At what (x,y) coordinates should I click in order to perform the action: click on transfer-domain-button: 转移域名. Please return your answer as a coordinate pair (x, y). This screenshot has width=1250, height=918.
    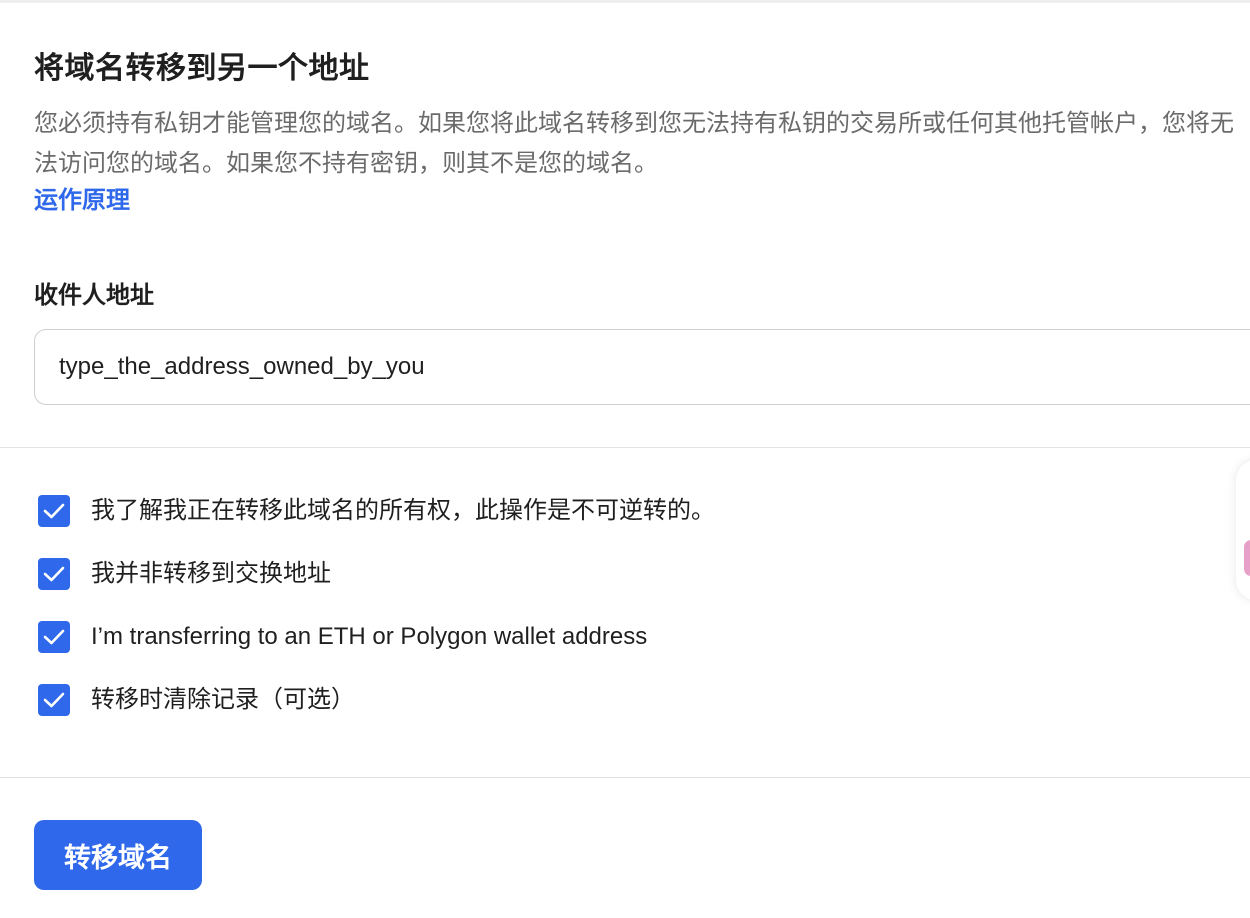
    Looking at the image, I should click on (118, 855).